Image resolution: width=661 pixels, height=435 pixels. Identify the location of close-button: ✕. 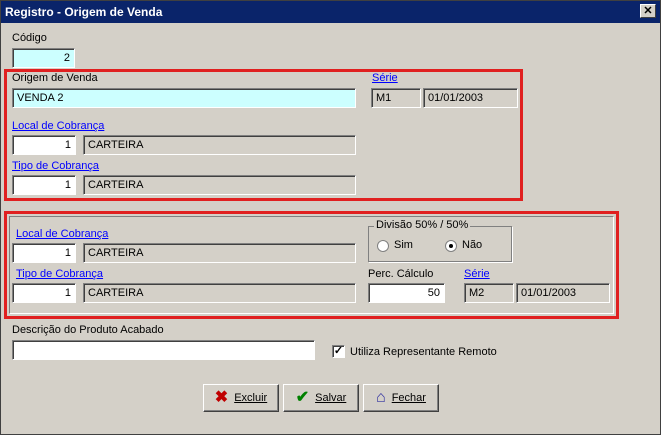
(648, 11).